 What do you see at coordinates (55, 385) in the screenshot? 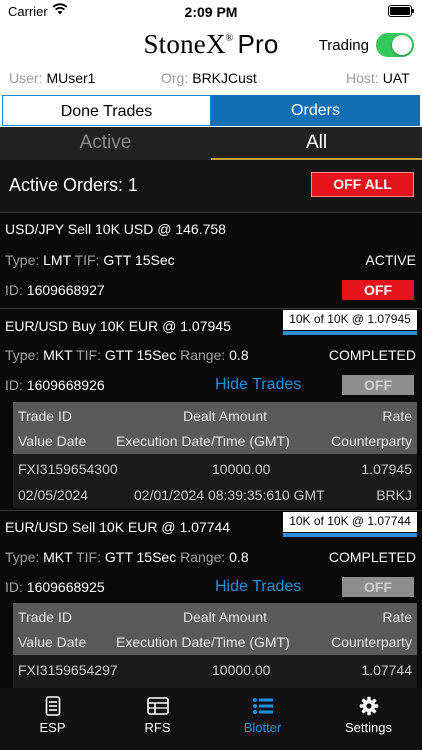
I see `order-id: ID: 1609668926` at bounding box center [55, 385].